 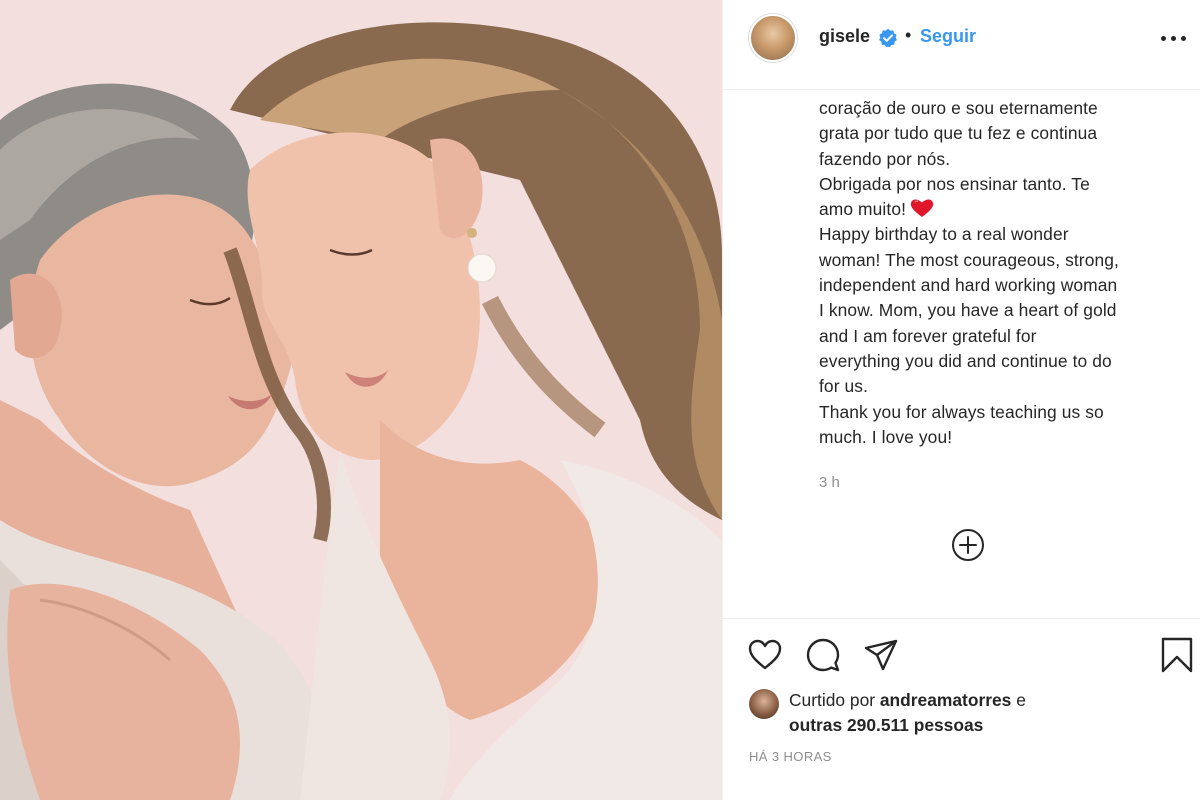 What do you see at coordinates (928, 335) in the screenshot?
I see `caption-line: and I am forever grateful for` at bounding box center [928, 335].